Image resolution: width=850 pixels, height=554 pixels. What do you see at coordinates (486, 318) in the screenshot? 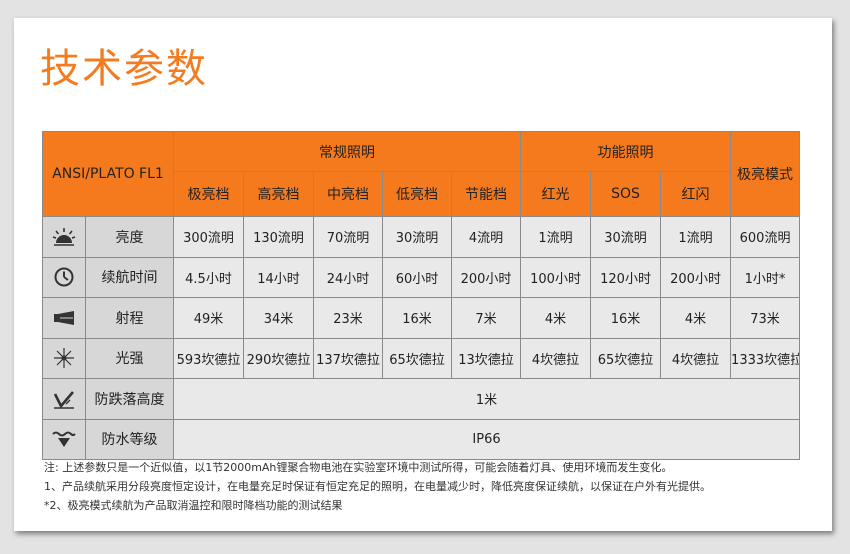
I see `value-cell: 7米` at bounding box center [486, 318].